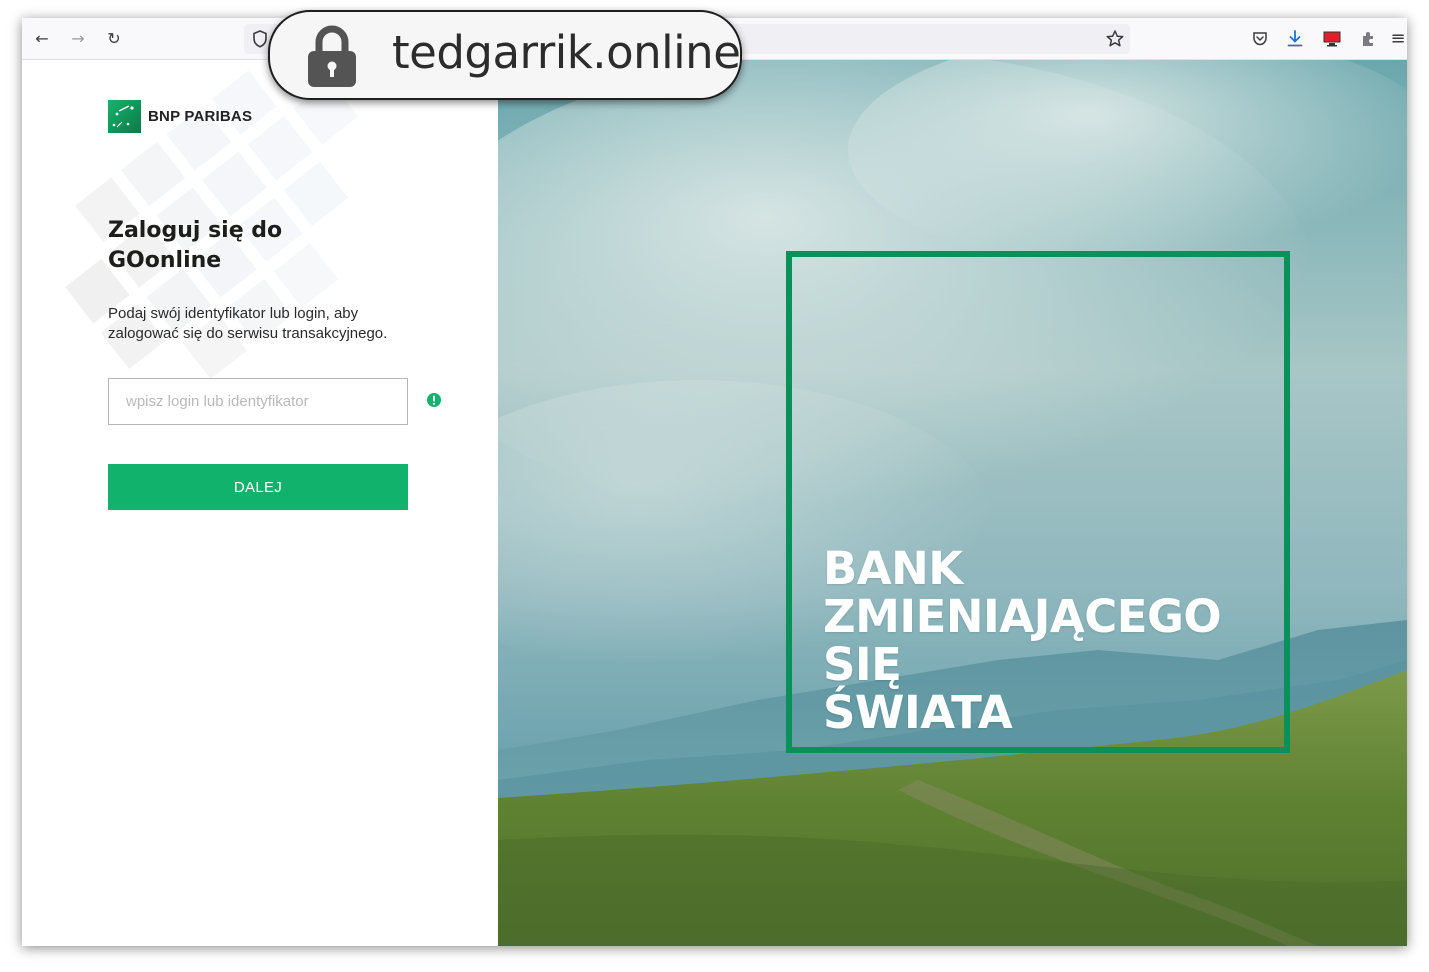 The height and width of the screenshot is (972, 1429). I want to click on screen-share-icon, so click(1332, 39).